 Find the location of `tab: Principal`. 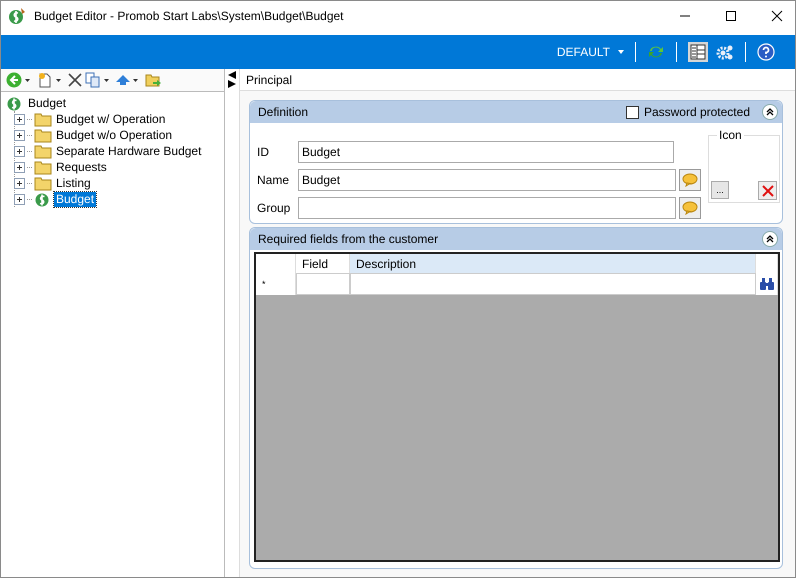

tab: Principal is located at coordinates (269, 79).